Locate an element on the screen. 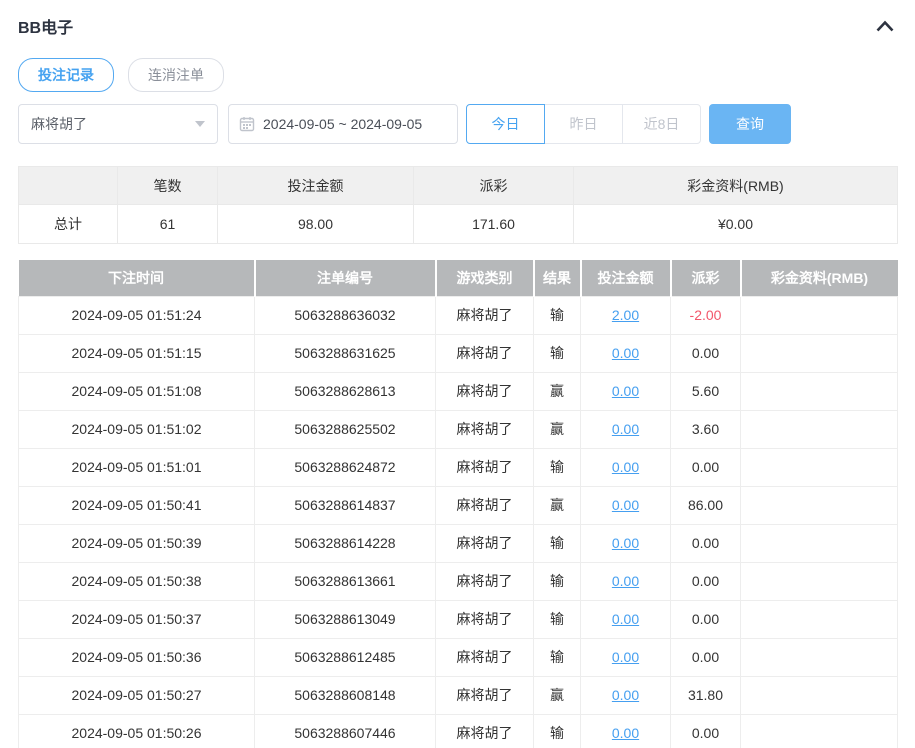 The image size is (915, 748). payout-cell: 31.80 is located at coordinates (705, 695).